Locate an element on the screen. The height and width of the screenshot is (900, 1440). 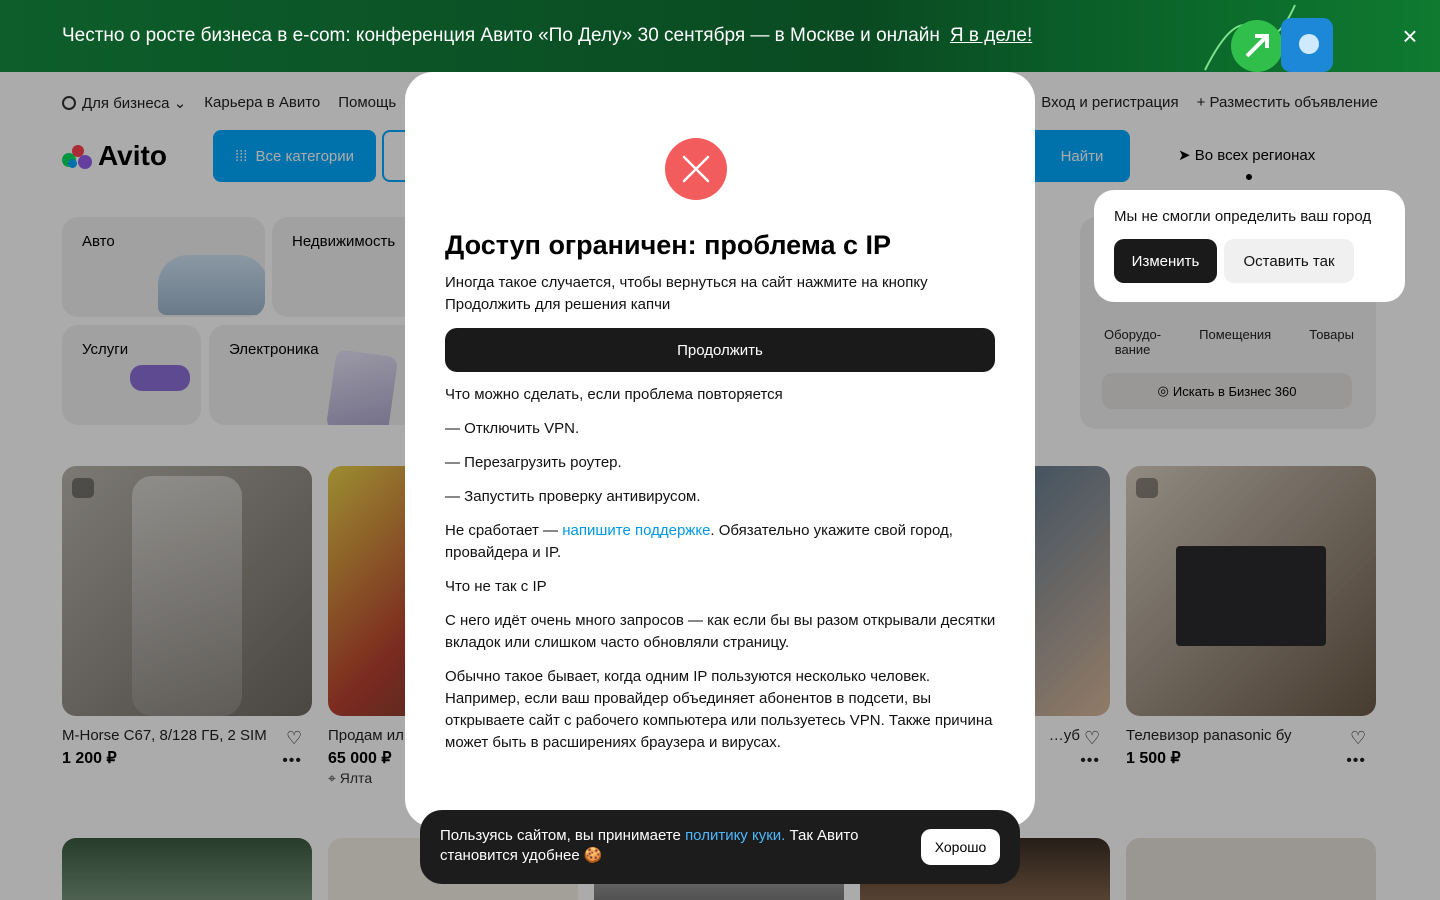
change-city-button: Изменить is located at coordinates (1165, 261).